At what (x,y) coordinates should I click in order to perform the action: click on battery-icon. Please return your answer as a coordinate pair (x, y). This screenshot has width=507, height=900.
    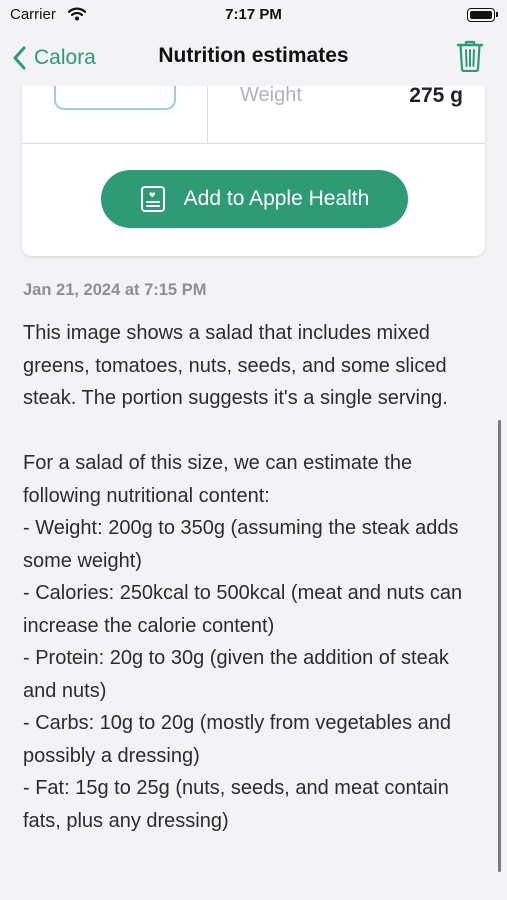
    Looking at the image, I should click on (482, 15).